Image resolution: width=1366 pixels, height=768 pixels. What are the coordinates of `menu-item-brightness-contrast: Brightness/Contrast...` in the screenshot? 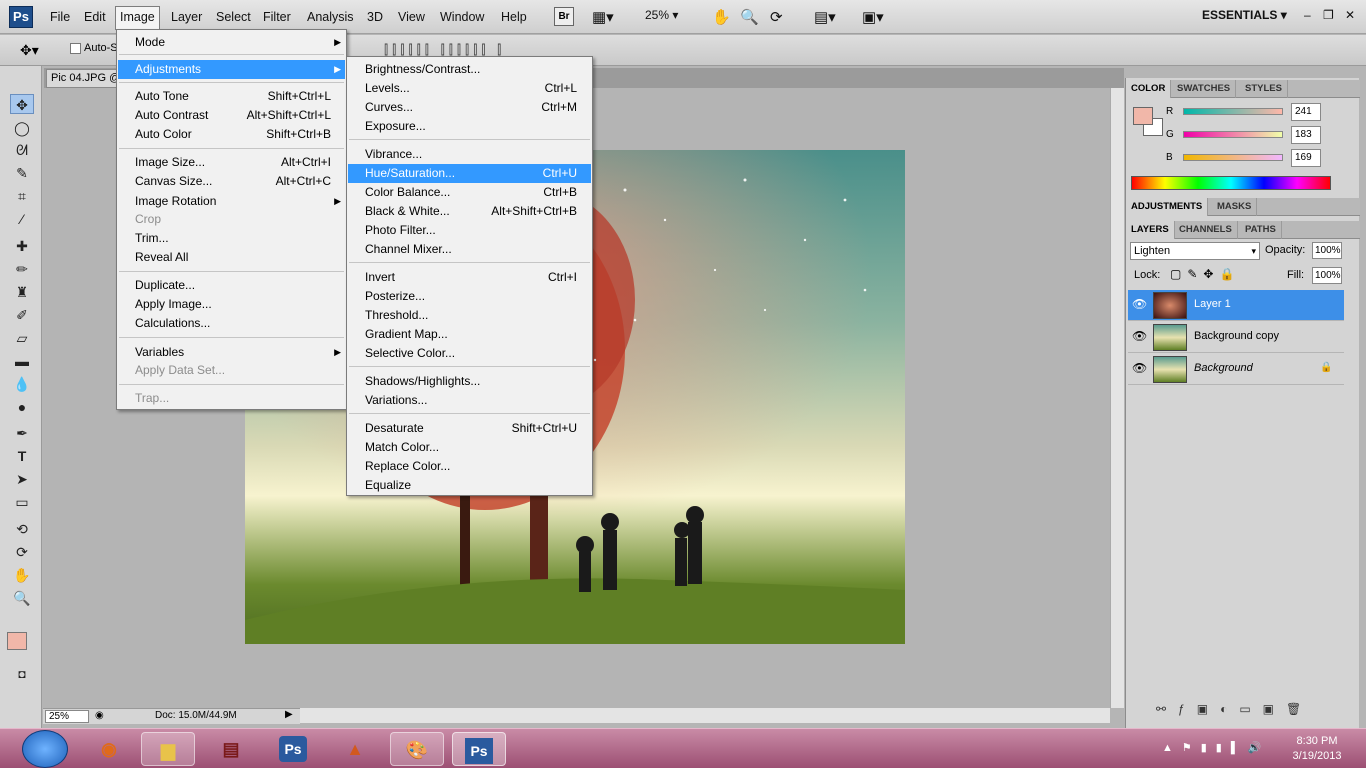 It's located at (469, 69).